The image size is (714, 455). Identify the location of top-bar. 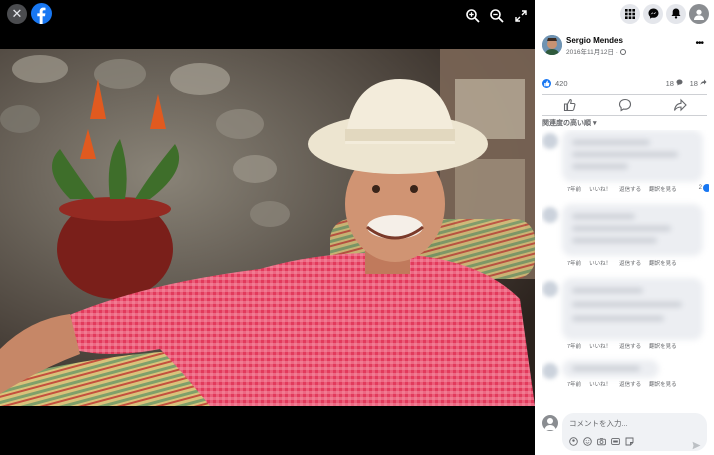
(624, 13).